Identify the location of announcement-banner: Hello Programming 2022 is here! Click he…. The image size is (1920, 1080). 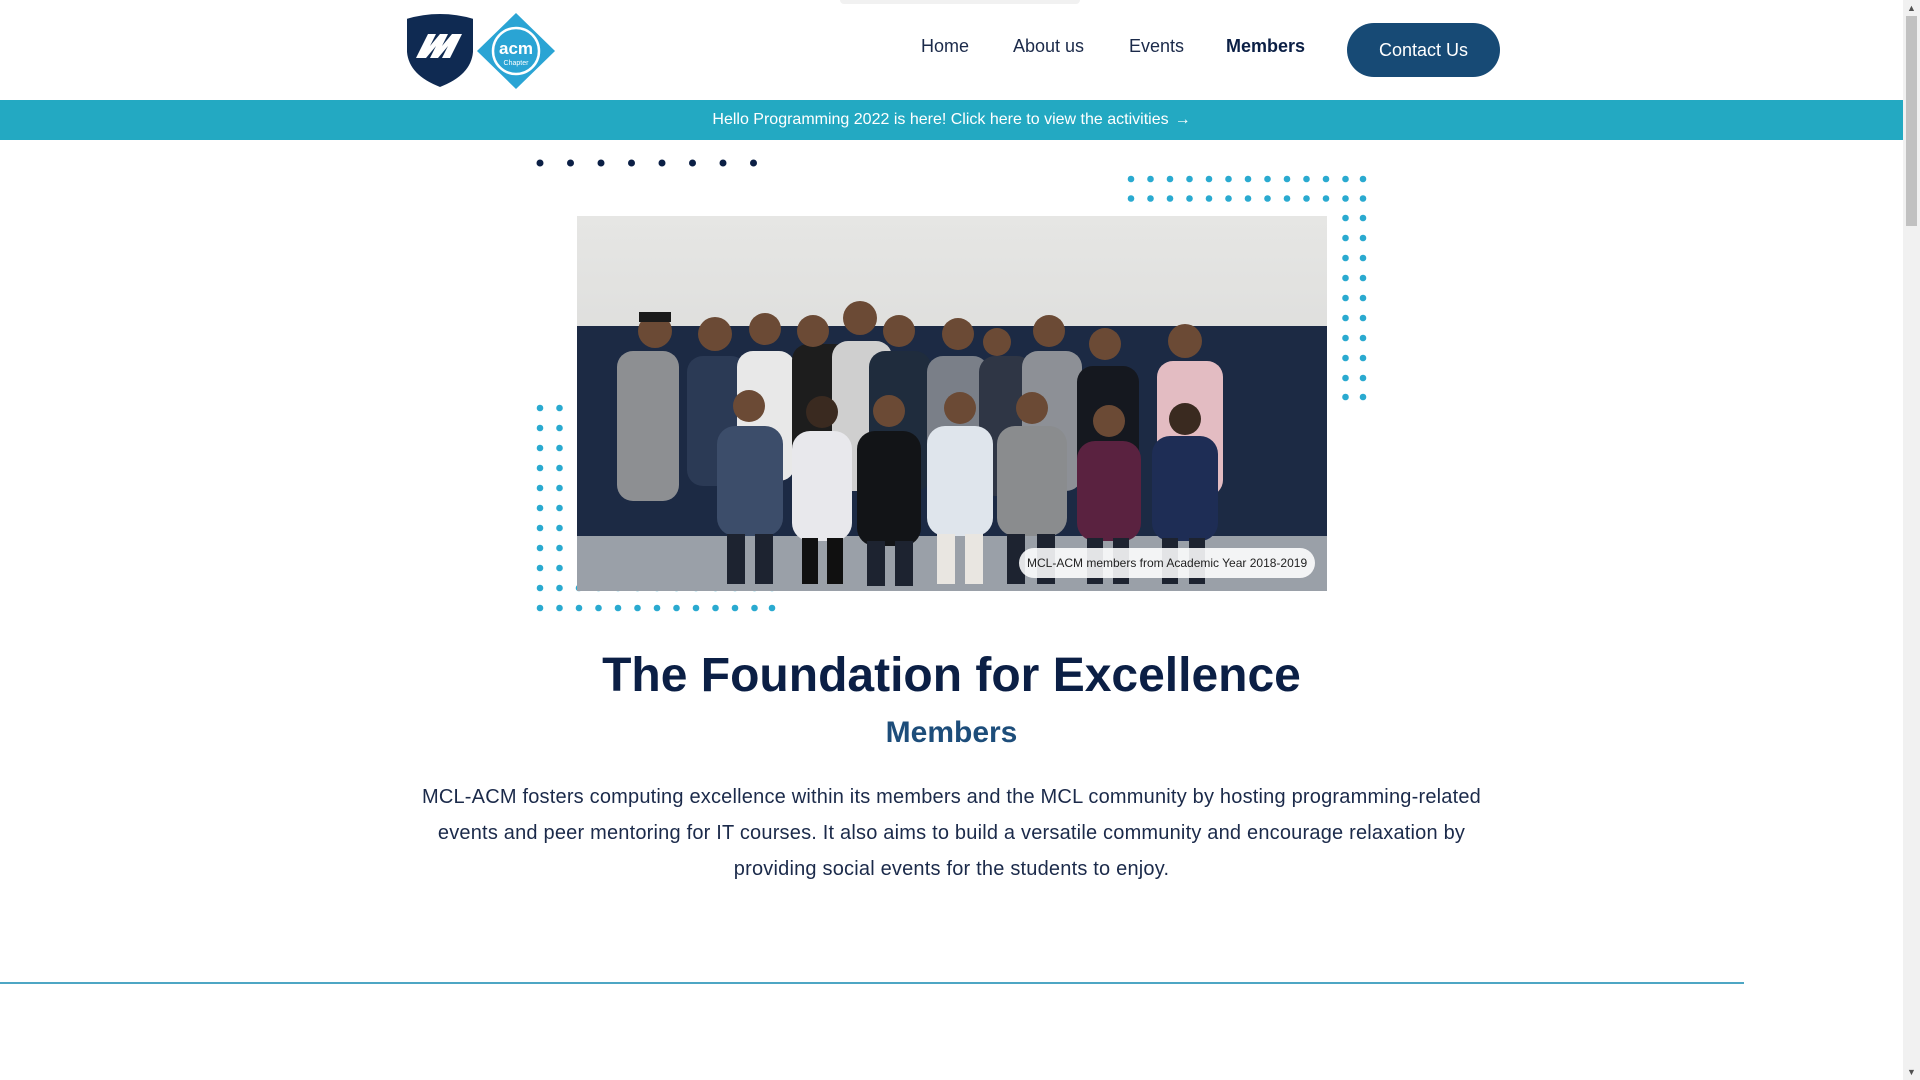
(951, 120).